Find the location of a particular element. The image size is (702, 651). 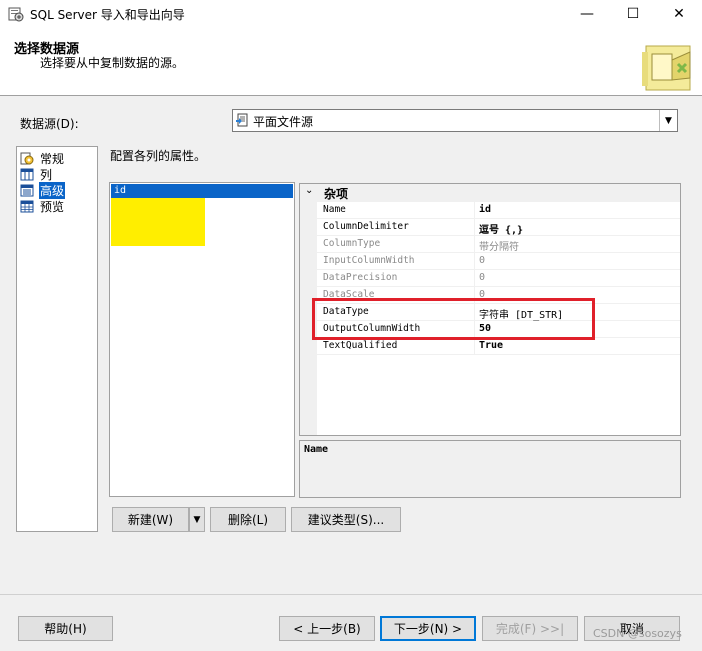

page-subtitle: 选择要从中复制数据的源。 is located at coordinates (112, 63).